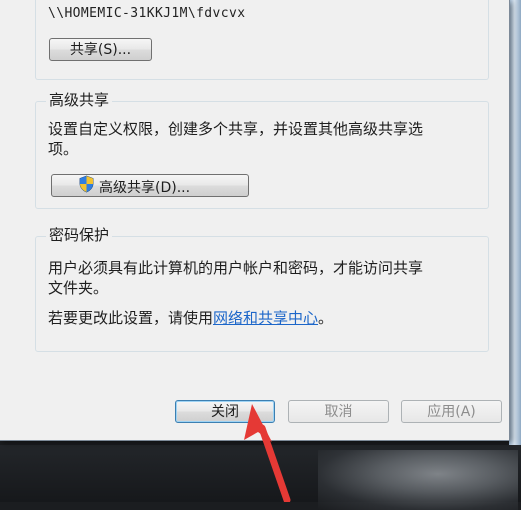 This screenshot has height=510, width=521. Describe the element at coordinates (418, 480) in the screenshot. I see `desktop-object` at that location.